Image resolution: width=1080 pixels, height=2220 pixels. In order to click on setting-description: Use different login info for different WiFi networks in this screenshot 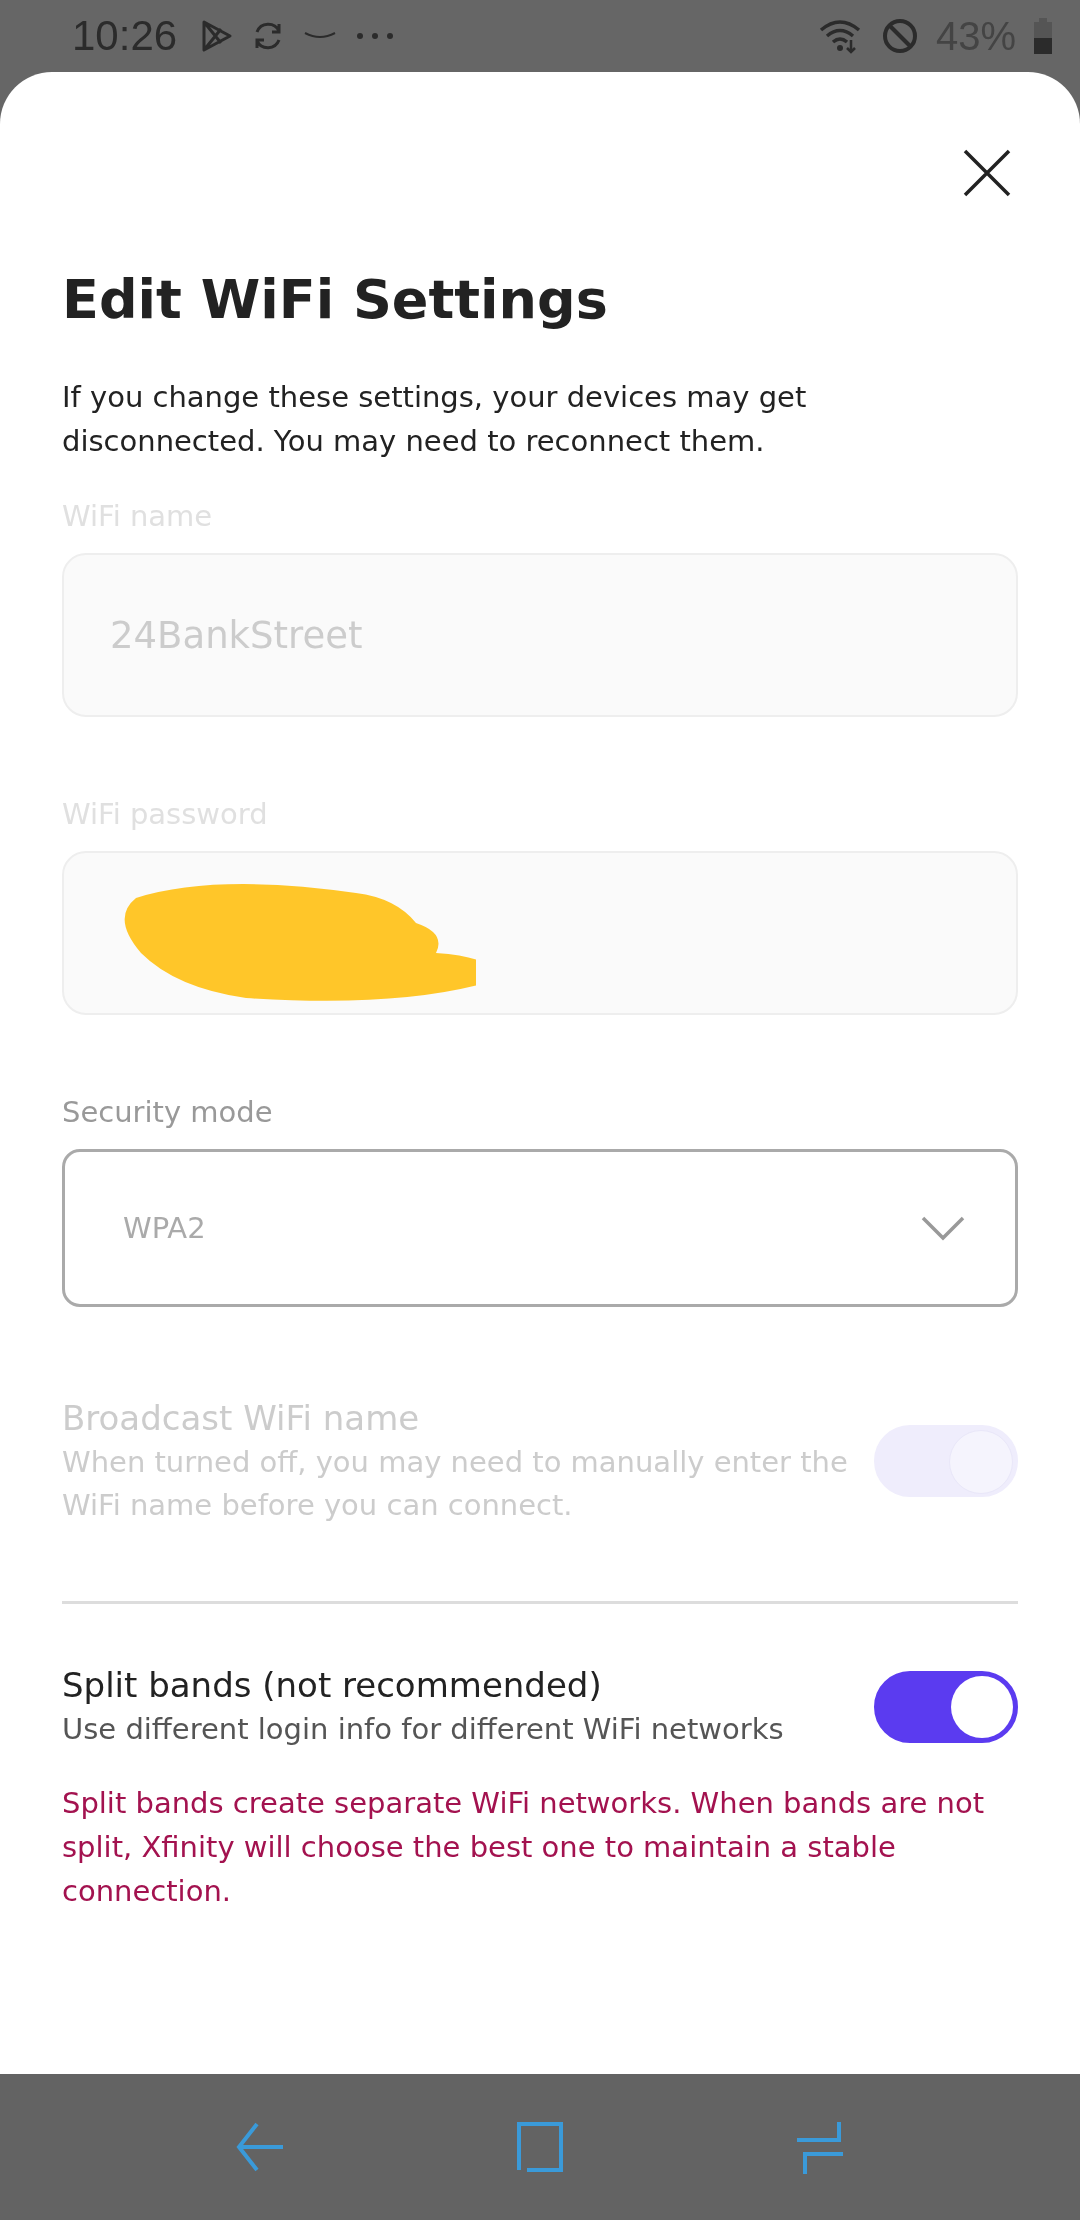, I will do `click(423, 1729)`.